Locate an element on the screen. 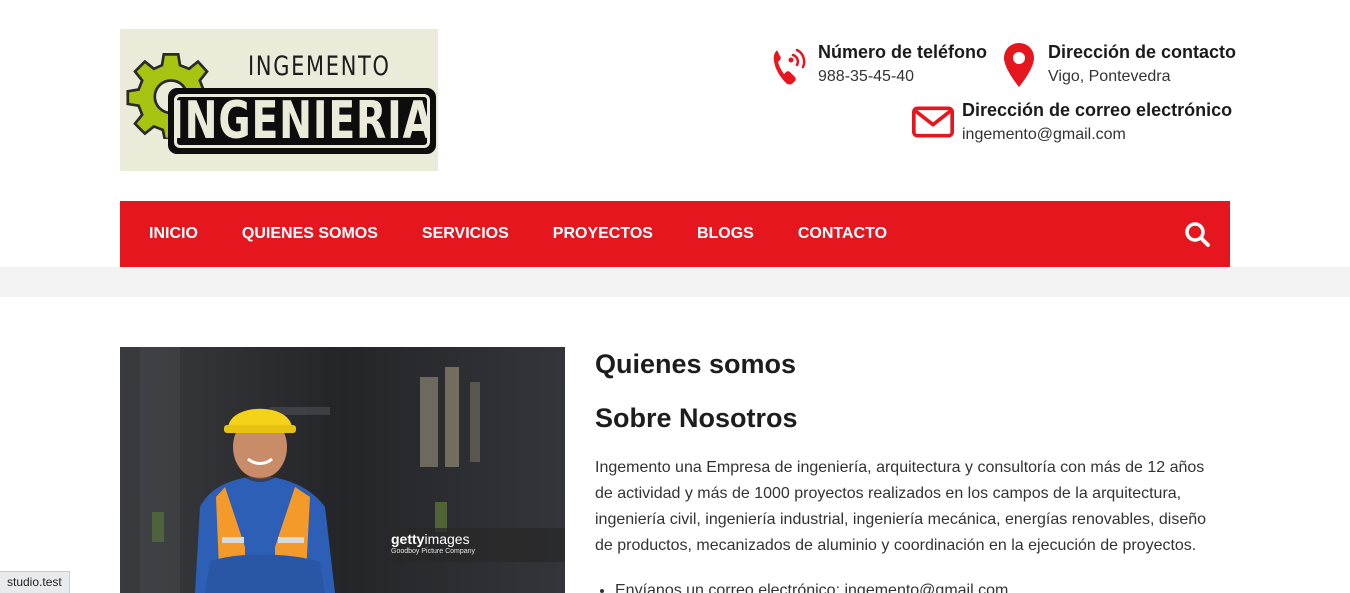 Image resolution: width=1350 pixels, height=593 pixels. site-logo: INGEMENTO INGENIERIA is located at coordinates (279, 100).